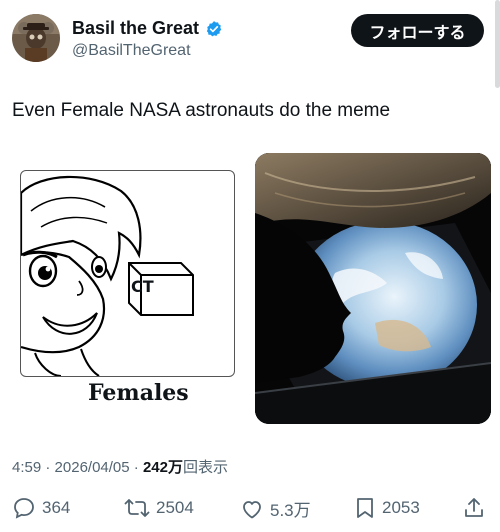 The image size is (500, 532). Describe the element at coordinates (290, 510) in the screenshot. I see `like-count: 5.3万` at that location.